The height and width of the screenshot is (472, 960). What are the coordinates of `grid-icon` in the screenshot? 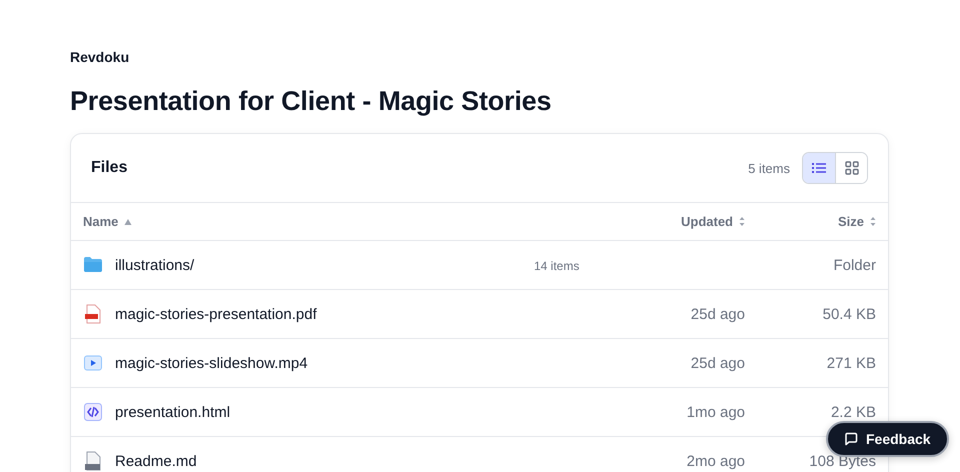 It's located at (851, 168).